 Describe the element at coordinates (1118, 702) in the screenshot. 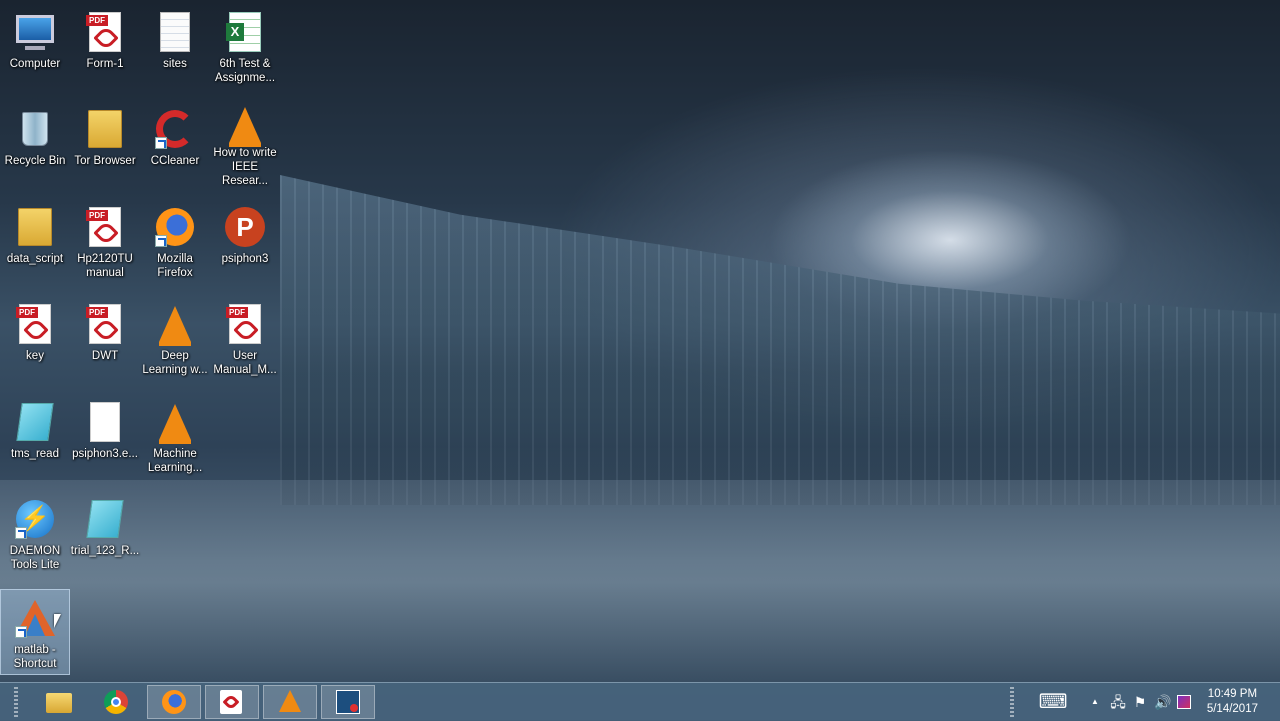

I see `network-icon: 🖧` at that location.